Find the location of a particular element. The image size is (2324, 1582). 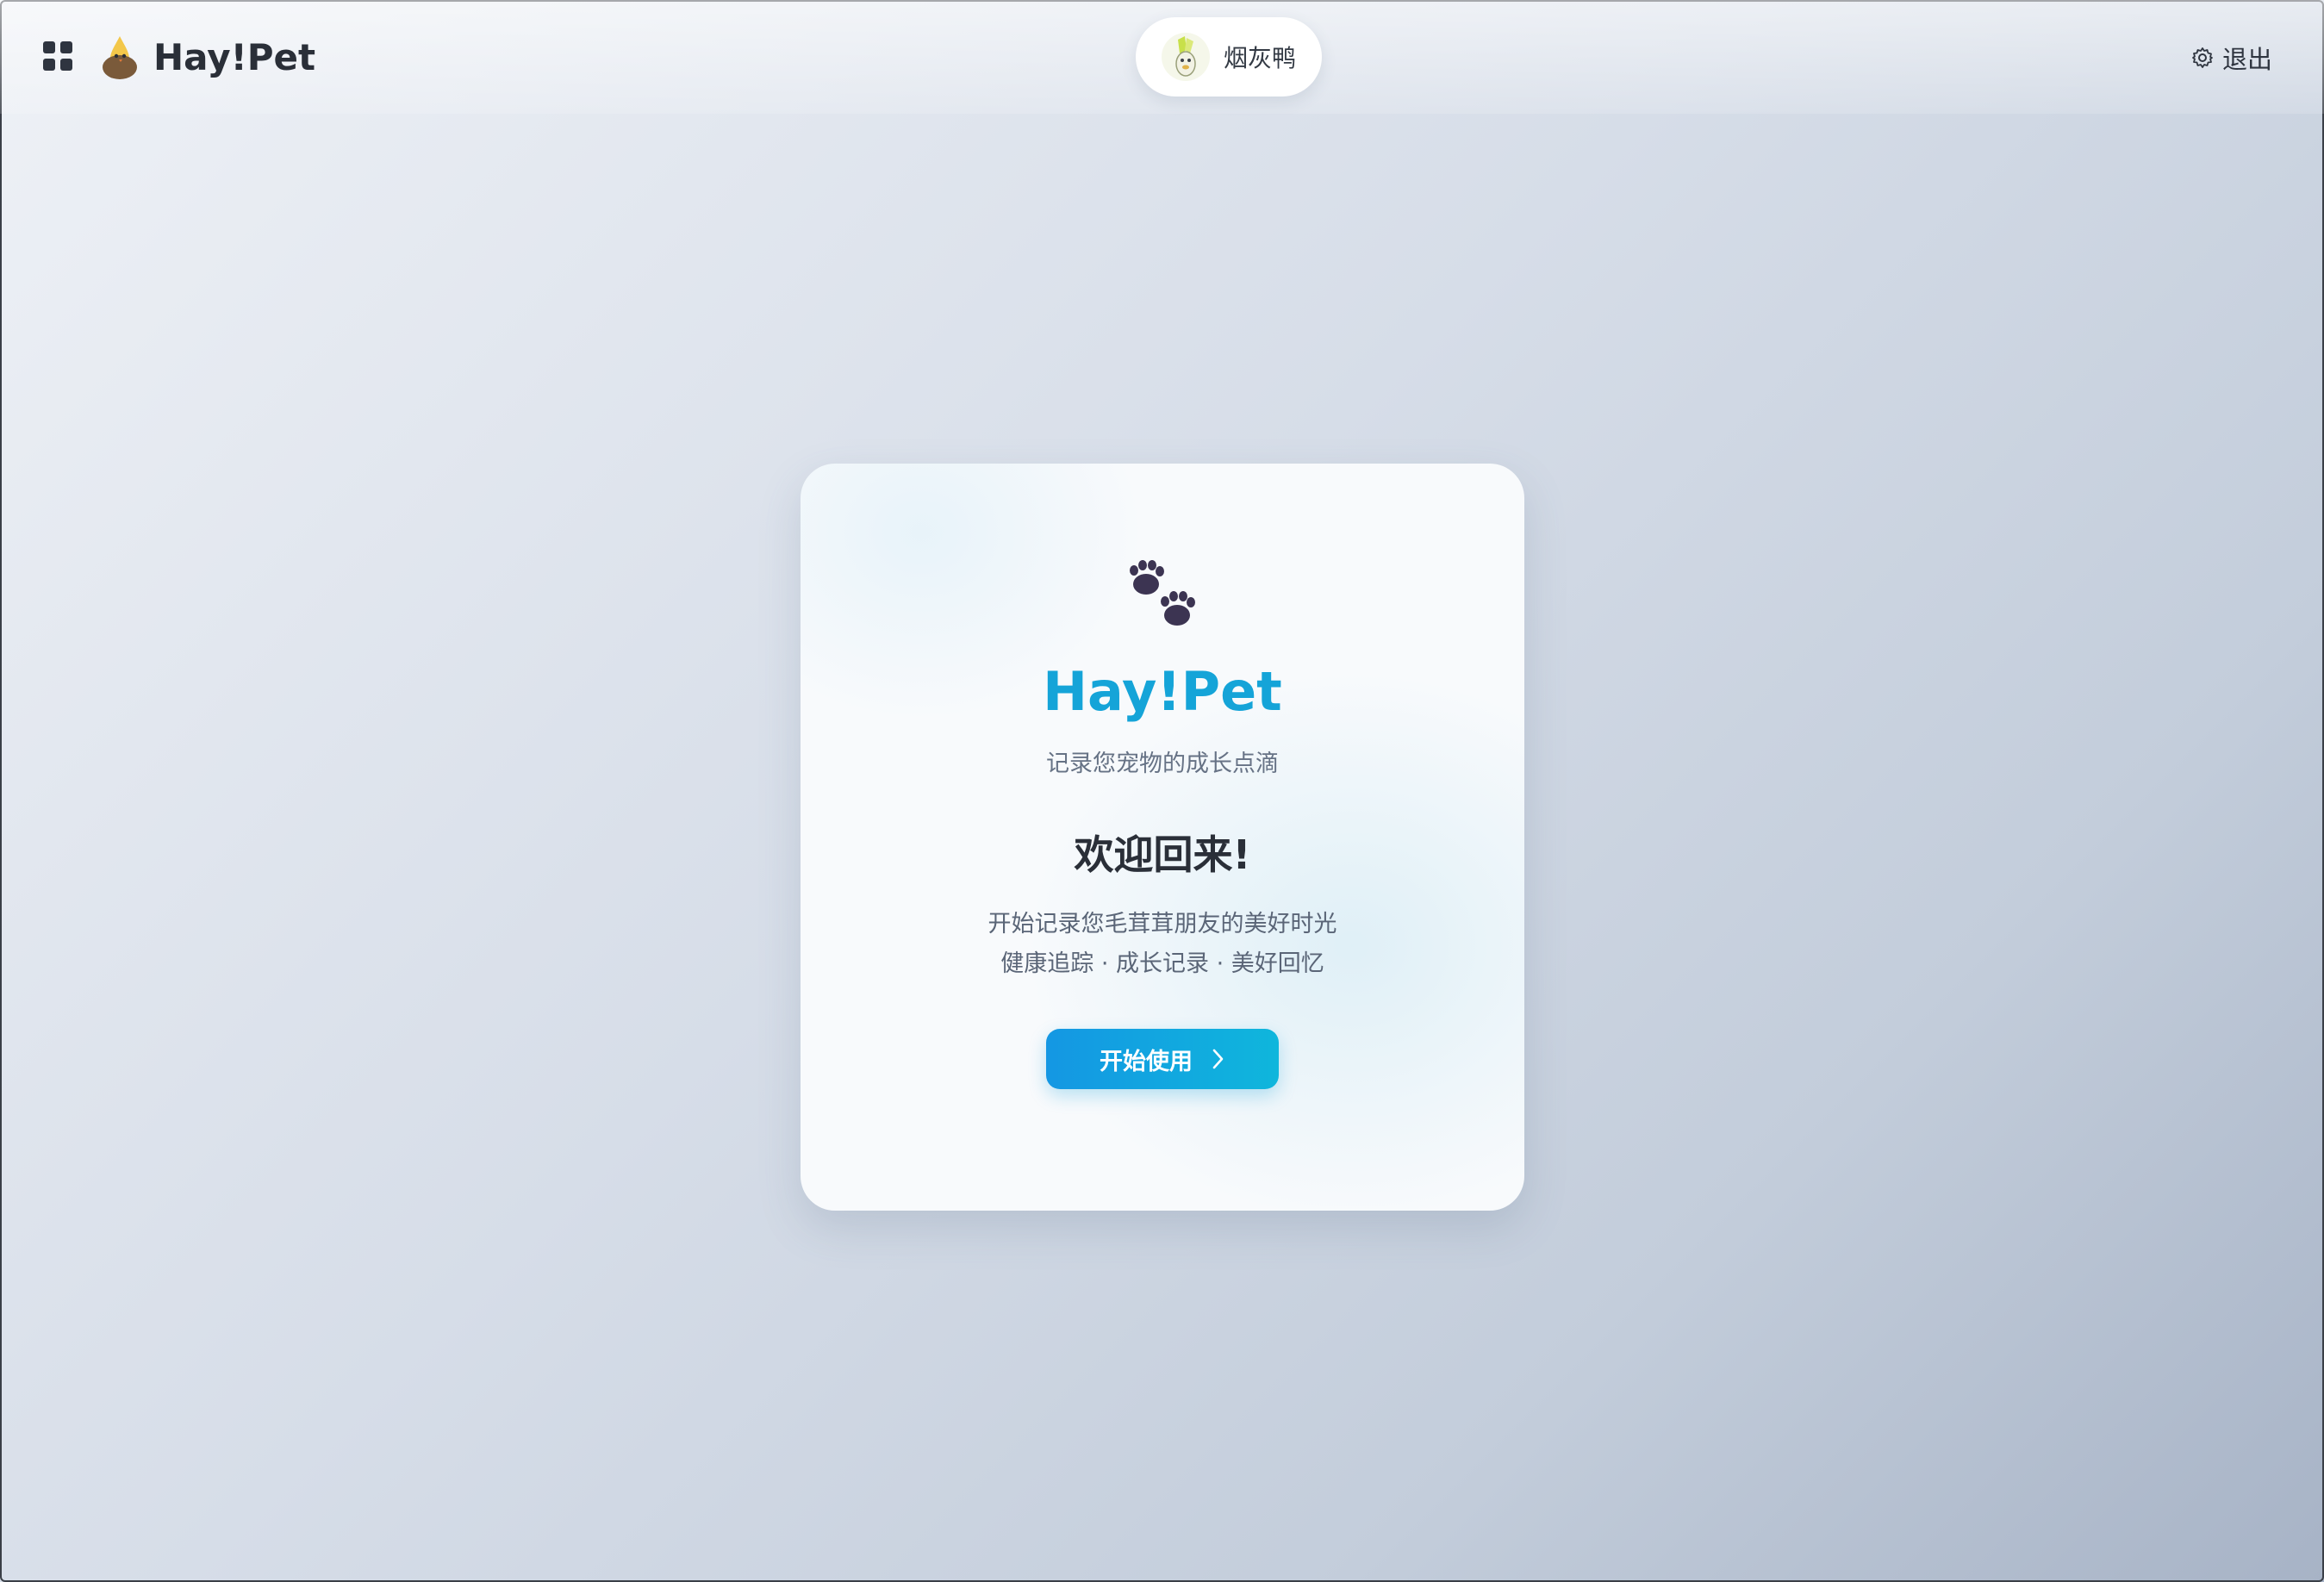

welcome-heading: 欢迎回来! is located at coordinates (1162, 854).